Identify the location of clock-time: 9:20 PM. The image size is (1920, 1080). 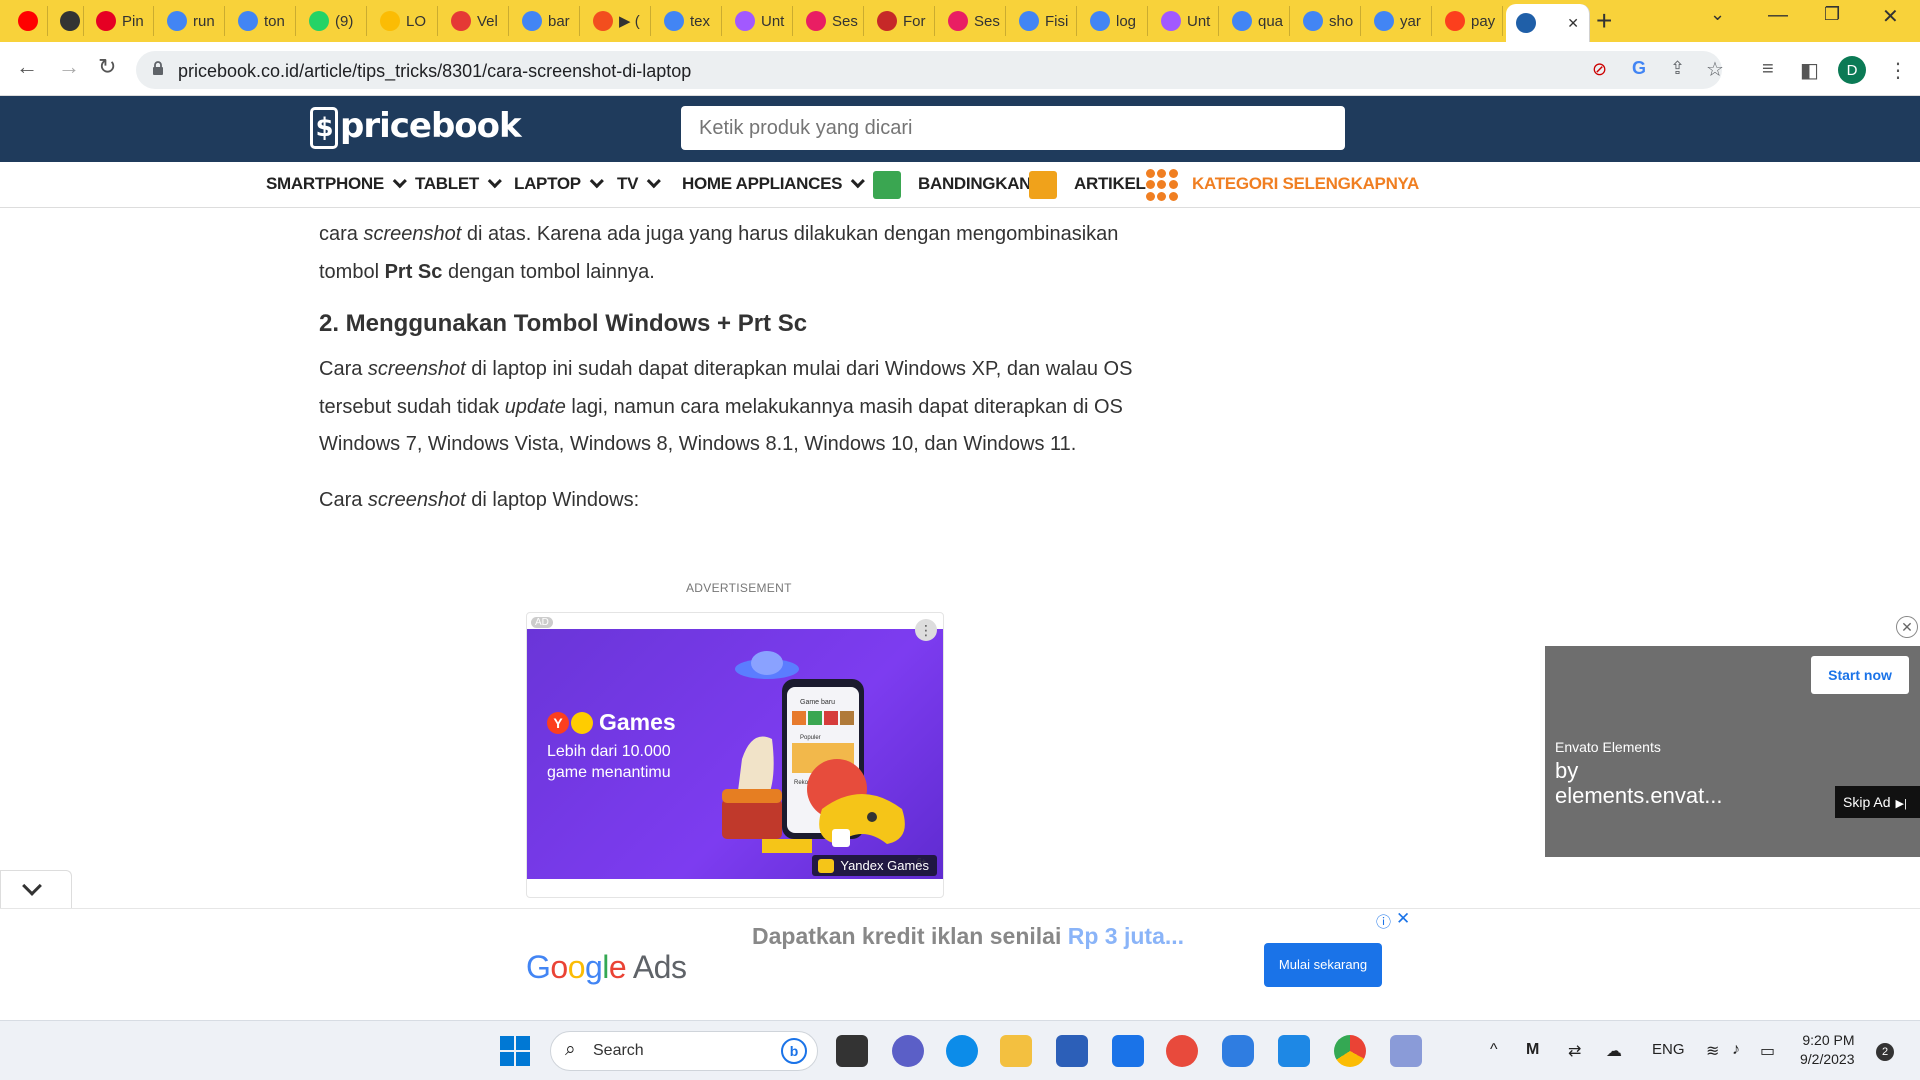
(1828, 1040).